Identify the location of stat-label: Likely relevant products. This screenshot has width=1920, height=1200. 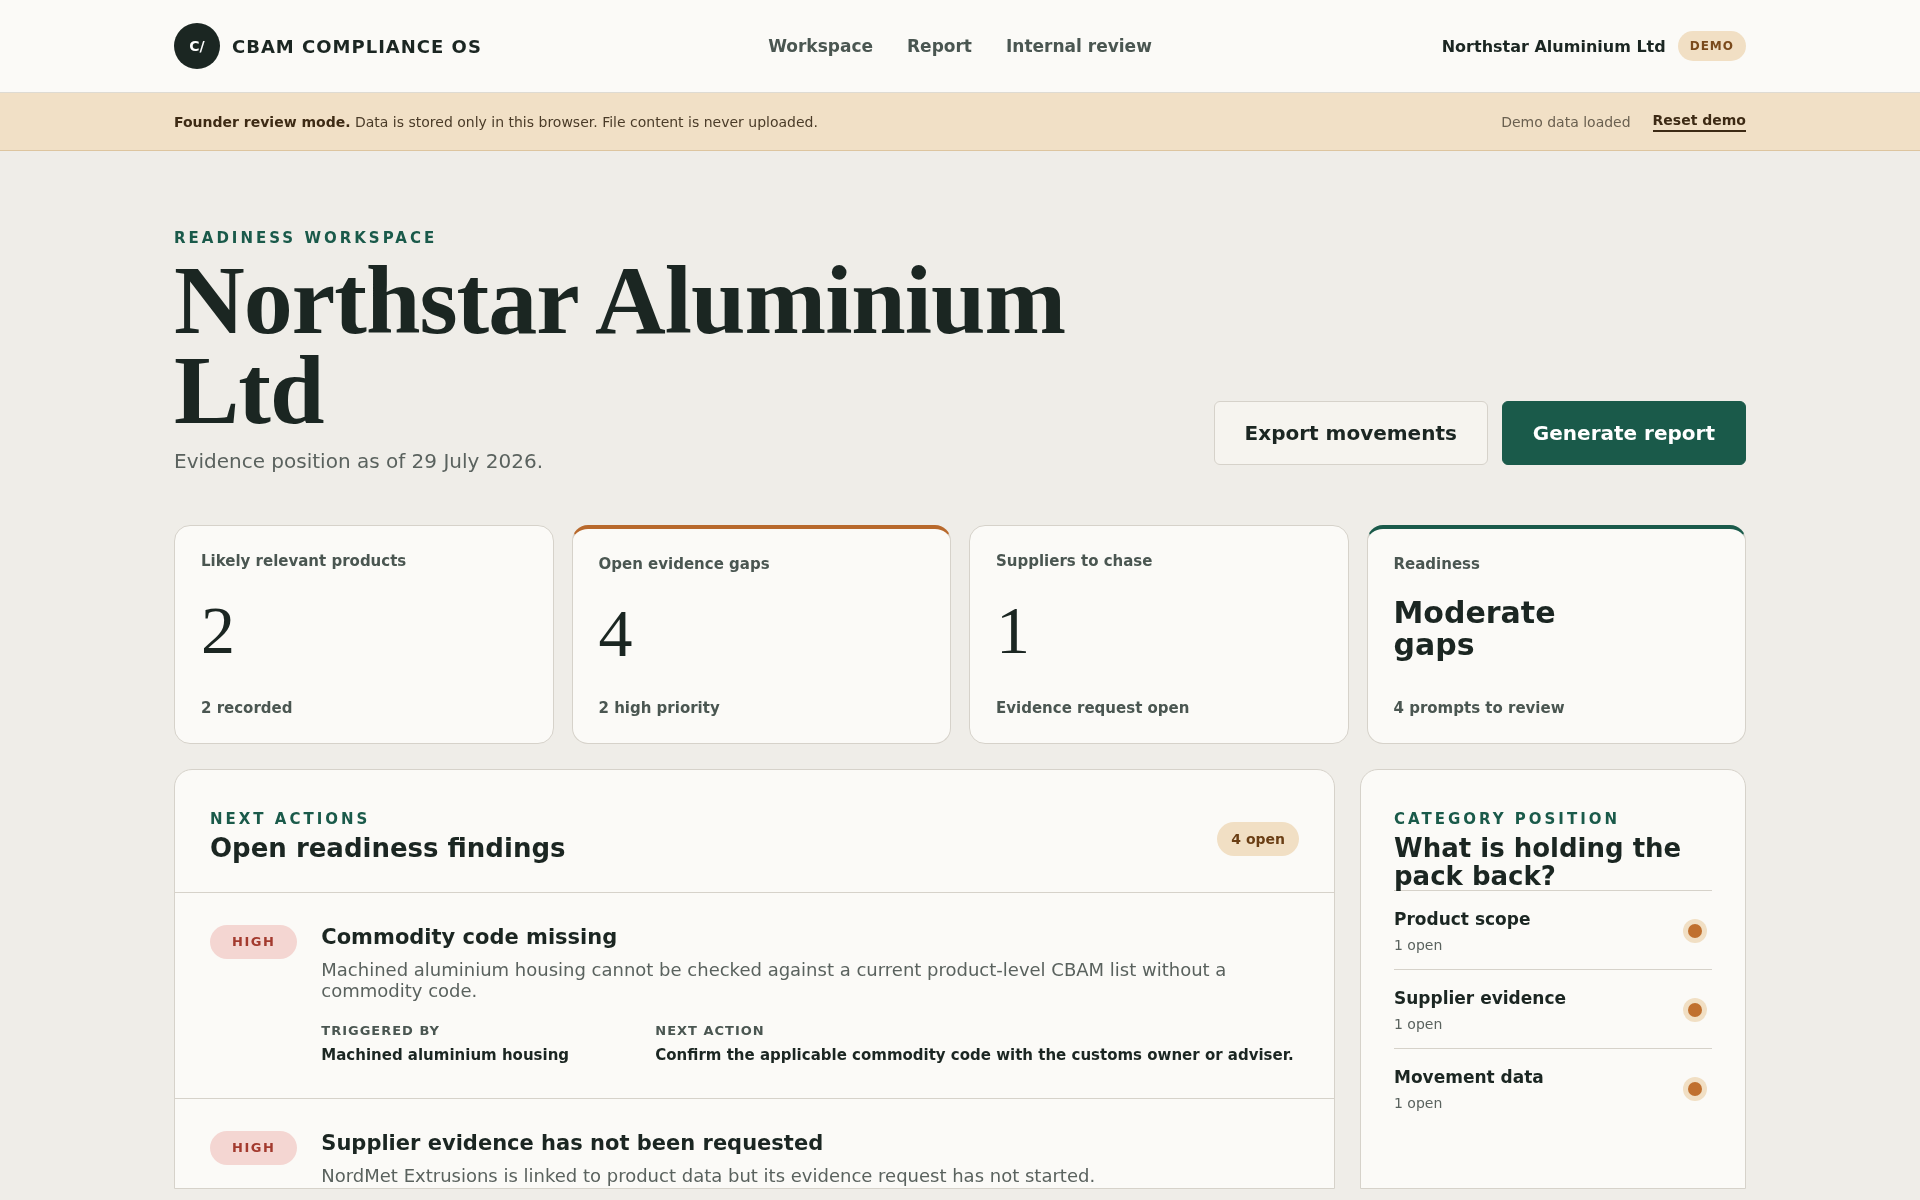
(304, 561).